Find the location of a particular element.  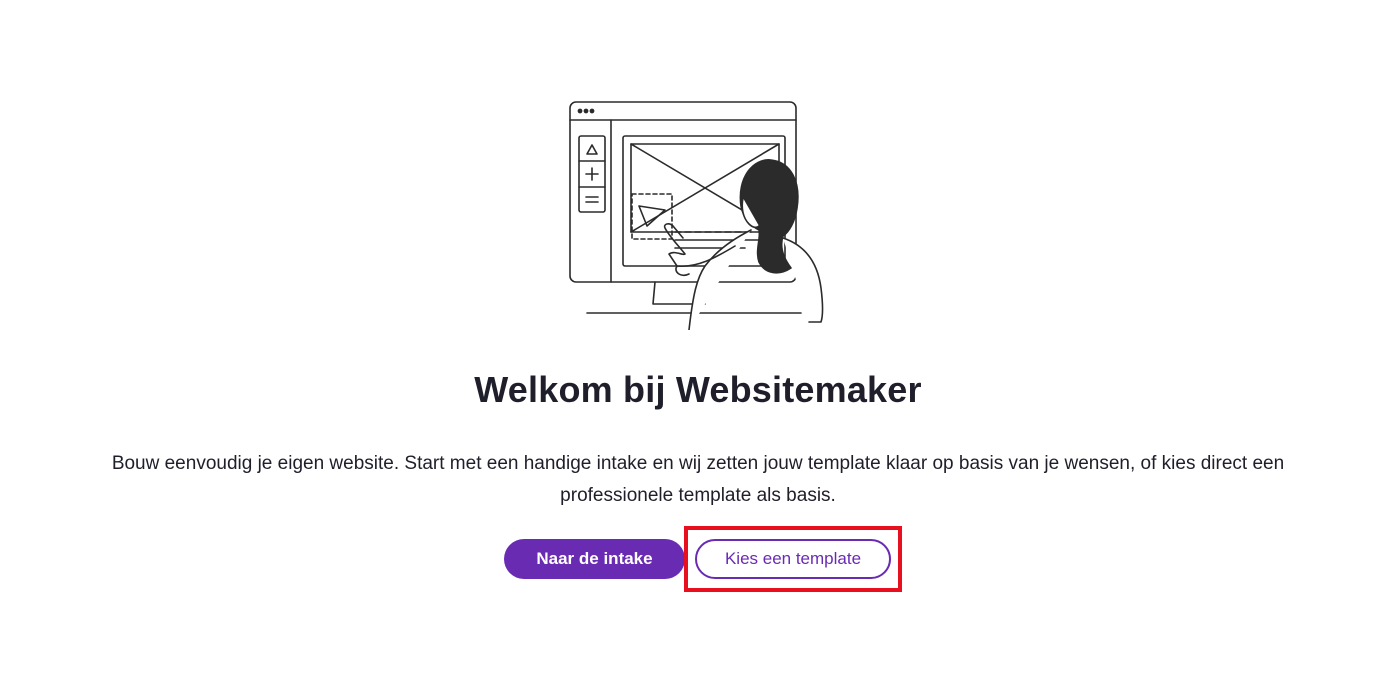

person-designing-website-illustration is located at coordinates (696, 215).